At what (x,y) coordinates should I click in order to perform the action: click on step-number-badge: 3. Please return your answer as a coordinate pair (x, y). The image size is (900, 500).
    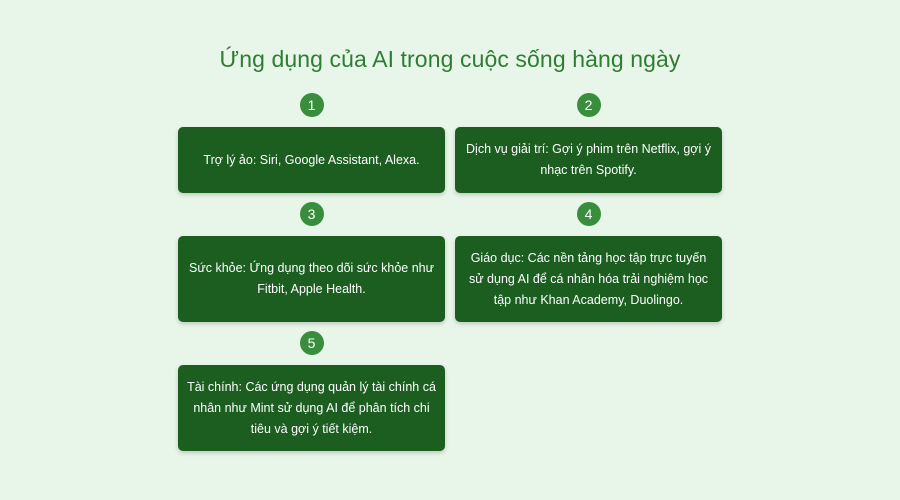
    Looking at the image, I should click on (311, 214).